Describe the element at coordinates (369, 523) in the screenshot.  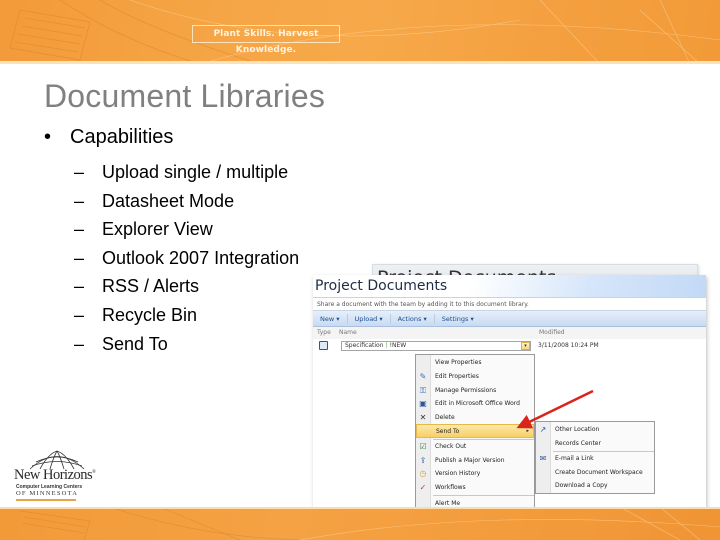
I see `footer-decorative-lines` at that location.